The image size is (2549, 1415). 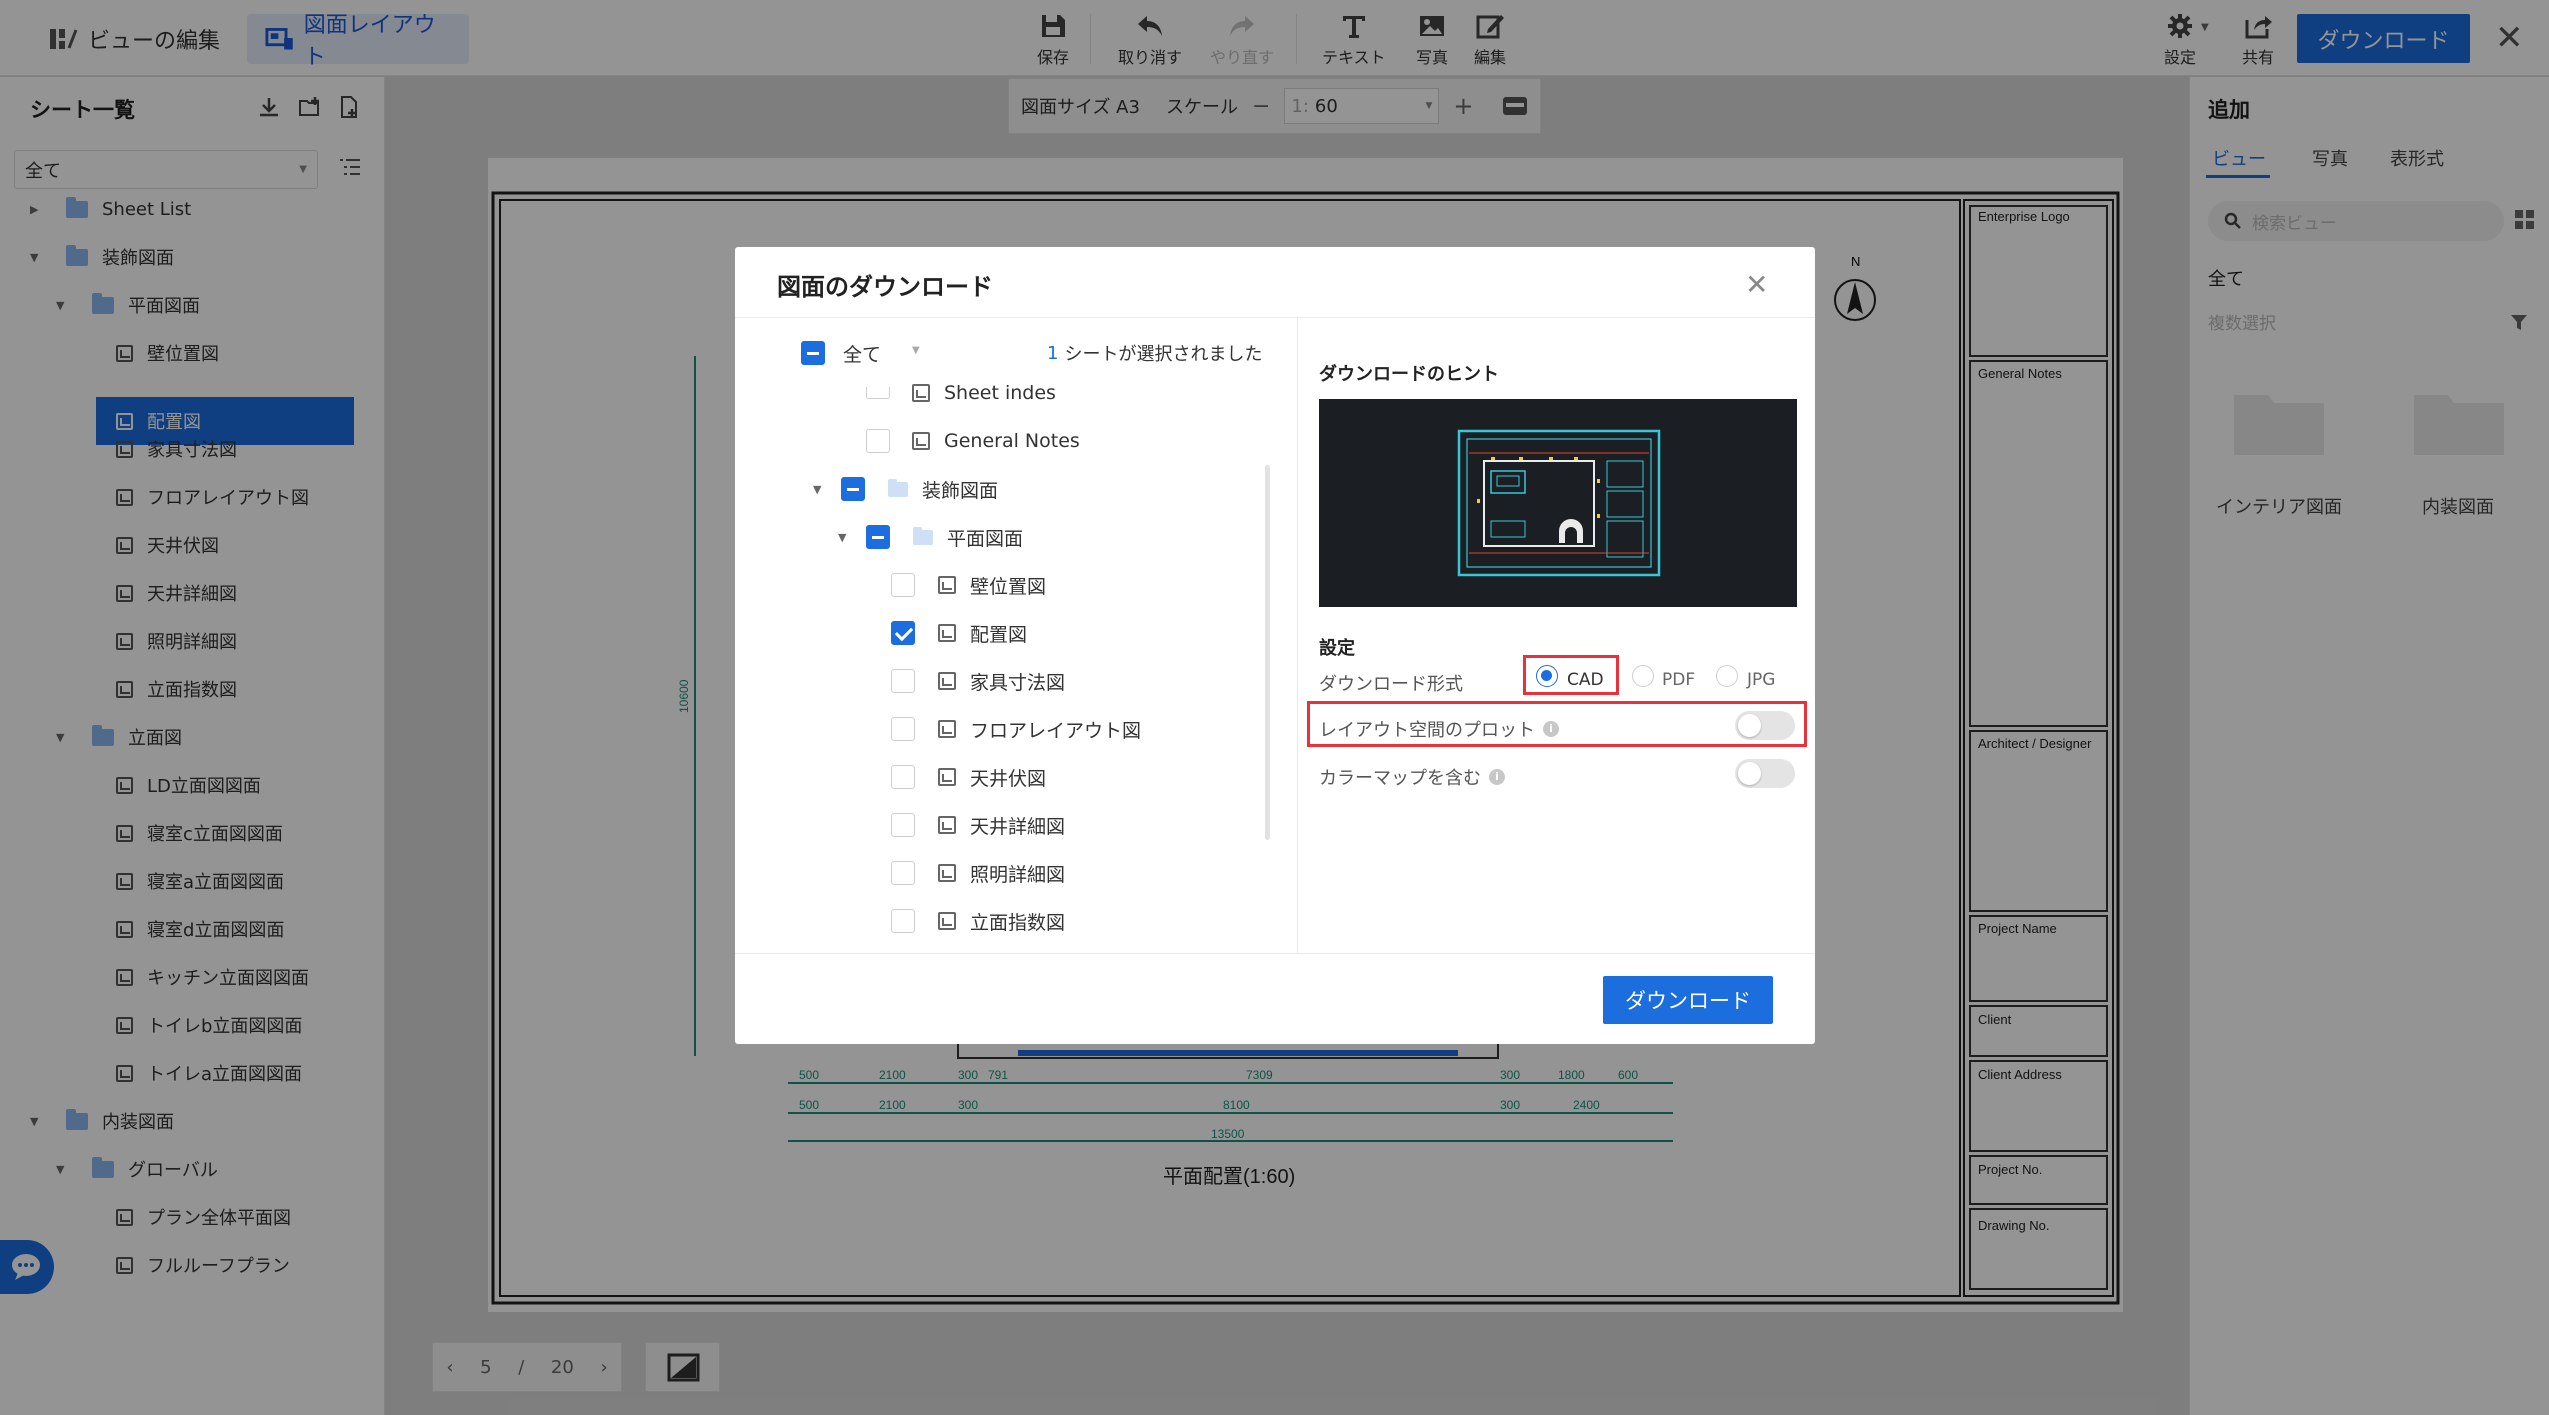 I want to click on tree-checkbox-furniture-dim, so click(x=903, y=681).